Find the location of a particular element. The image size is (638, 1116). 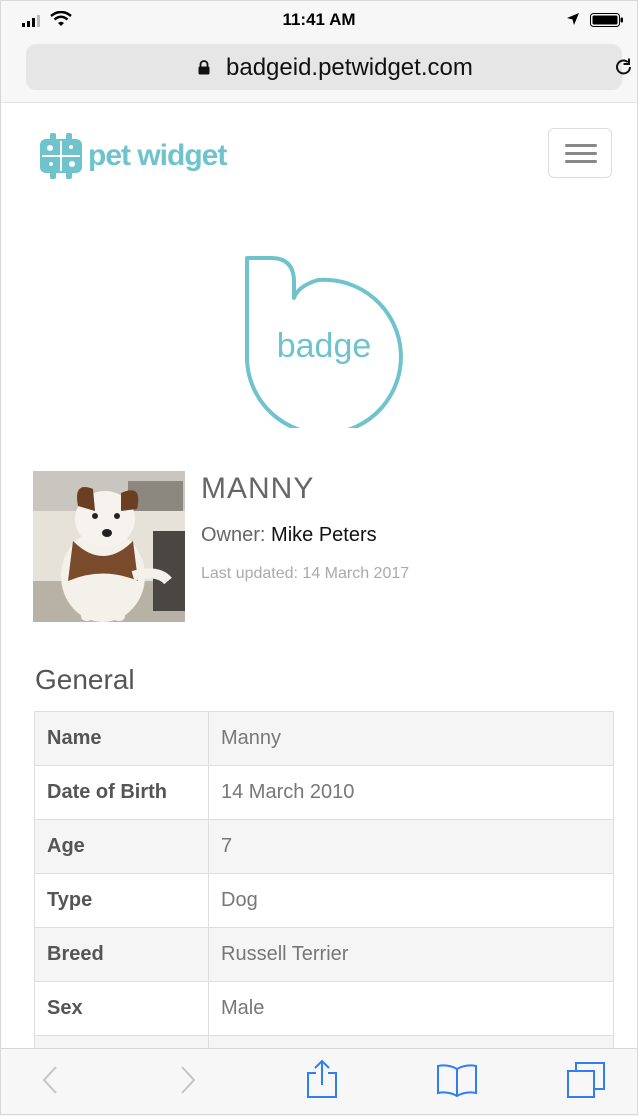

browser-address-area: badgeid.petwidget.com is located at coordinates (319, 71).